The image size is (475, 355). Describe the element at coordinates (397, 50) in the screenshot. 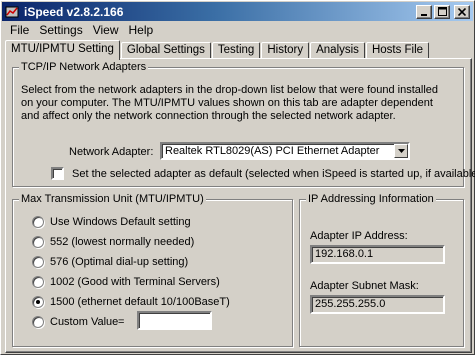

I see `tab-hosts-file: Hosts File` at that location.